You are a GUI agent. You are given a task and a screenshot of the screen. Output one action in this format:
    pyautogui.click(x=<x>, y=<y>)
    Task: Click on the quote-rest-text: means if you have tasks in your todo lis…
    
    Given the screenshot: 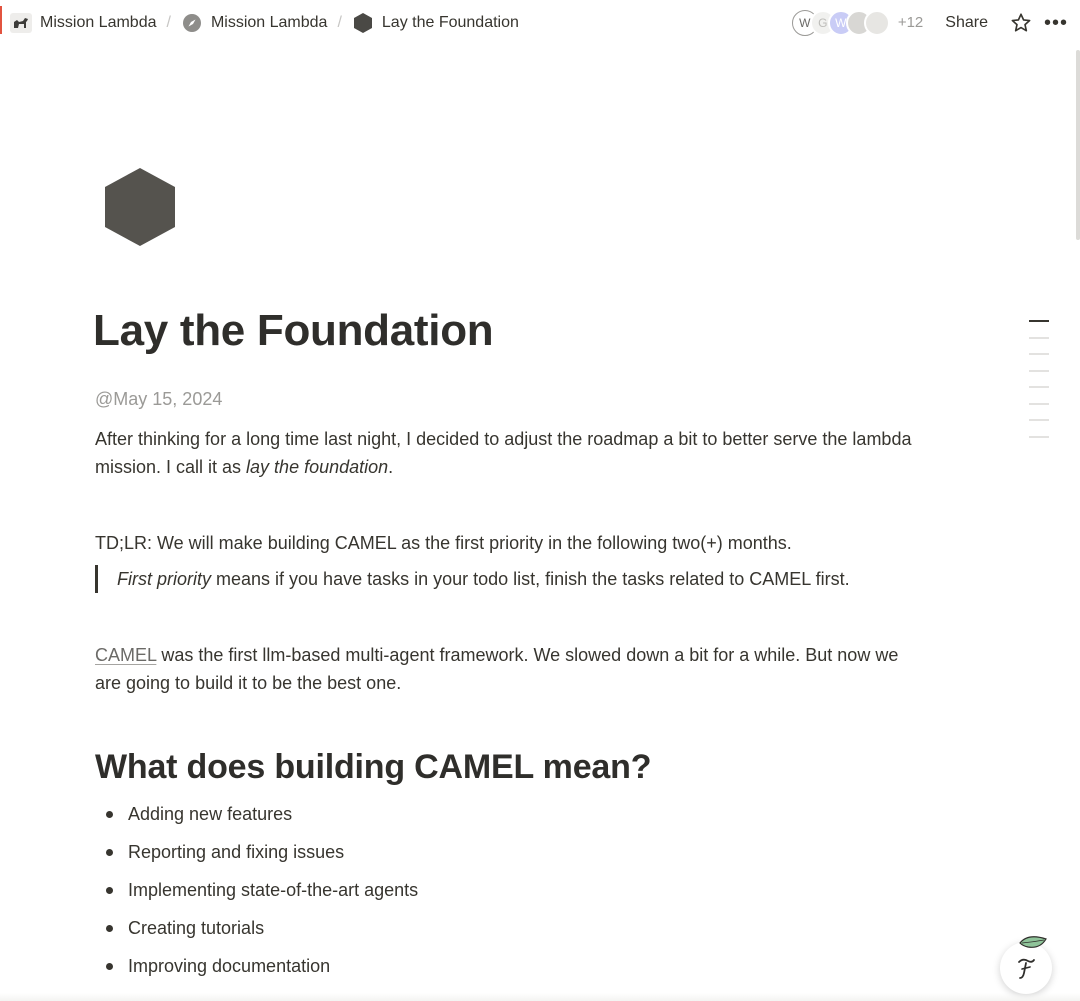 What is the action you would take?
    pyautogui.click(x=530, y=579)
    